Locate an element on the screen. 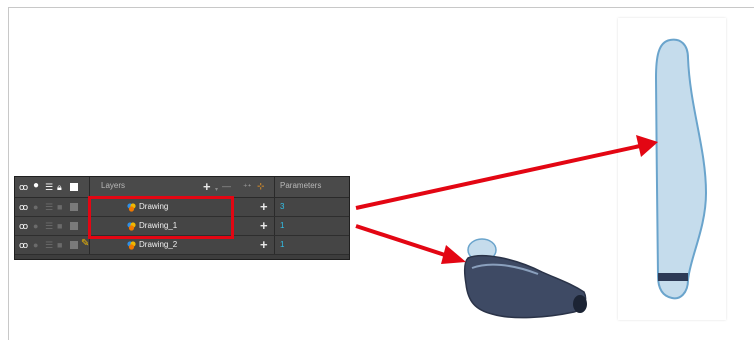 The image size is (754, 340). arrow-to-shoe is located at coordinates (410, 244).